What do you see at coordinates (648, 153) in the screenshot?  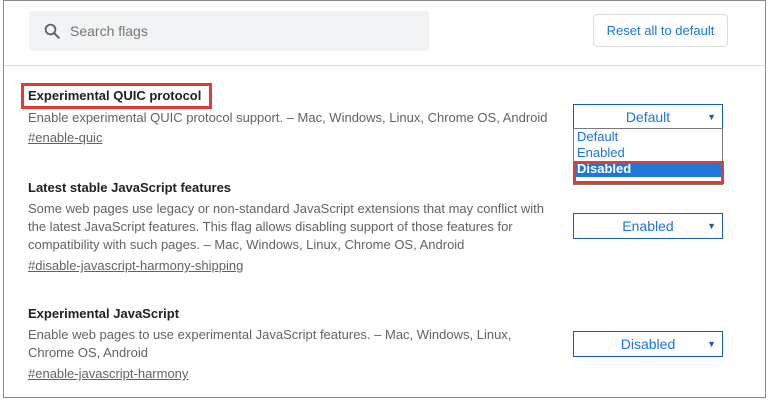 I see `dropdown-option-enabled: Enabled` at bounding box center [648, 153].